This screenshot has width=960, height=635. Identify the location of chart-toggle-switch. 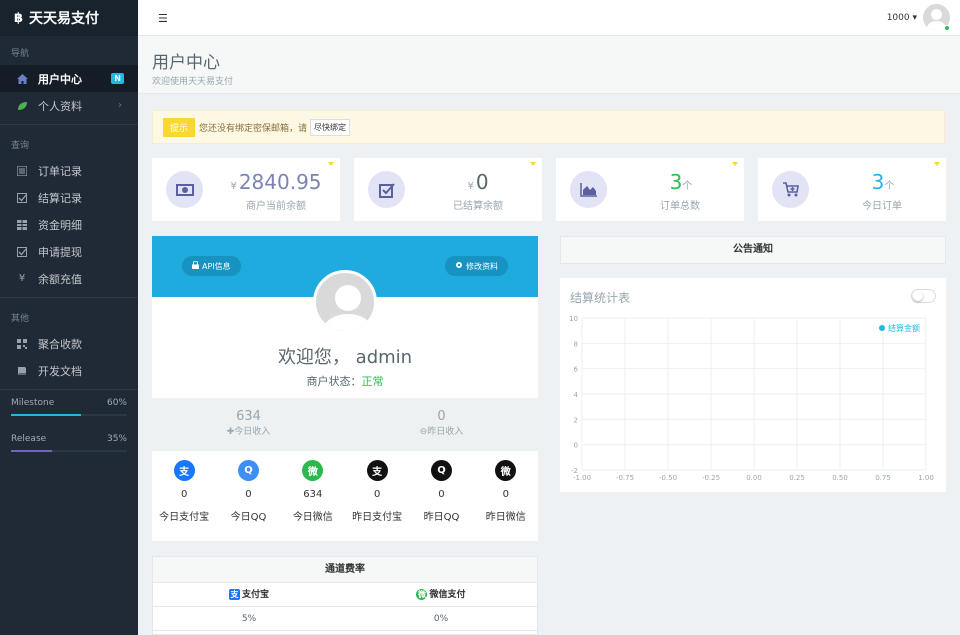
(923, 296).